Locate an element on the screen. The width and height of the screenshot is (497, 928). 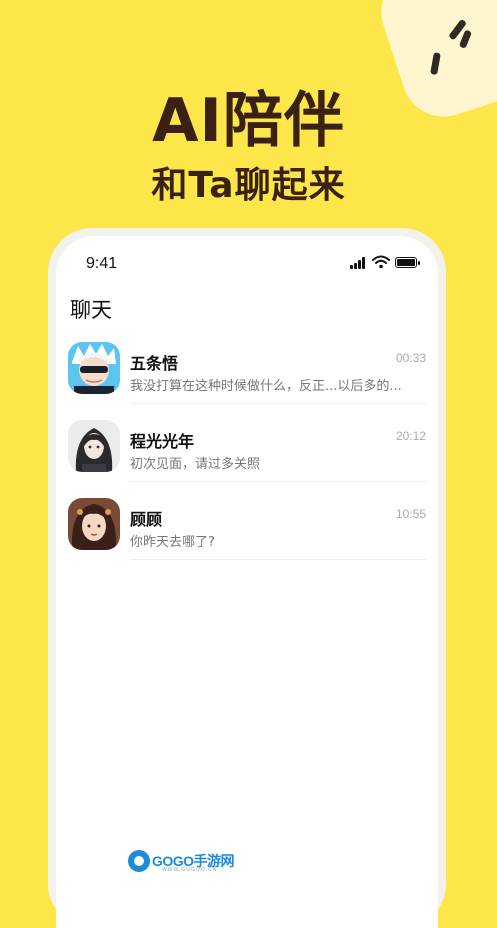
battery-icon is located at coordinates (407, 262).